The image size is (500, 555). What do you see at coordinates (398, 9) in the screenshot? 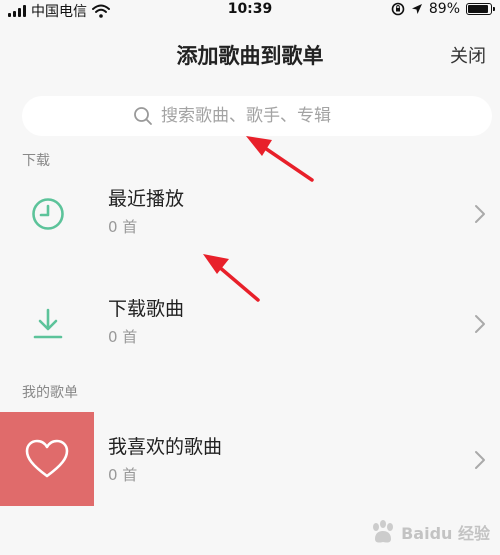
I see `rotation-lock-icon` at bounding box center [398, 9].